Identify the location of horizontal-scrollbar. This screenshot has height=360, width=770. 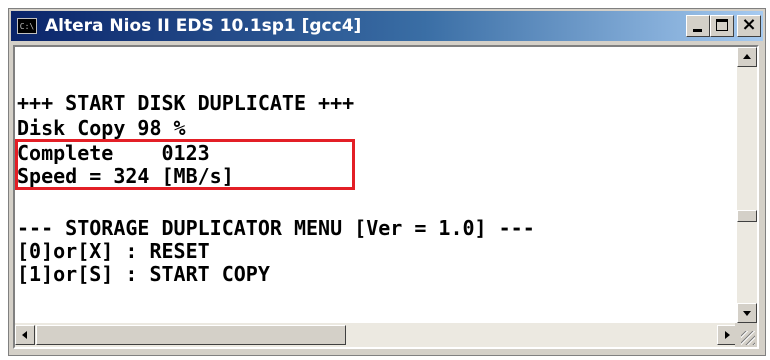
(376, 335).